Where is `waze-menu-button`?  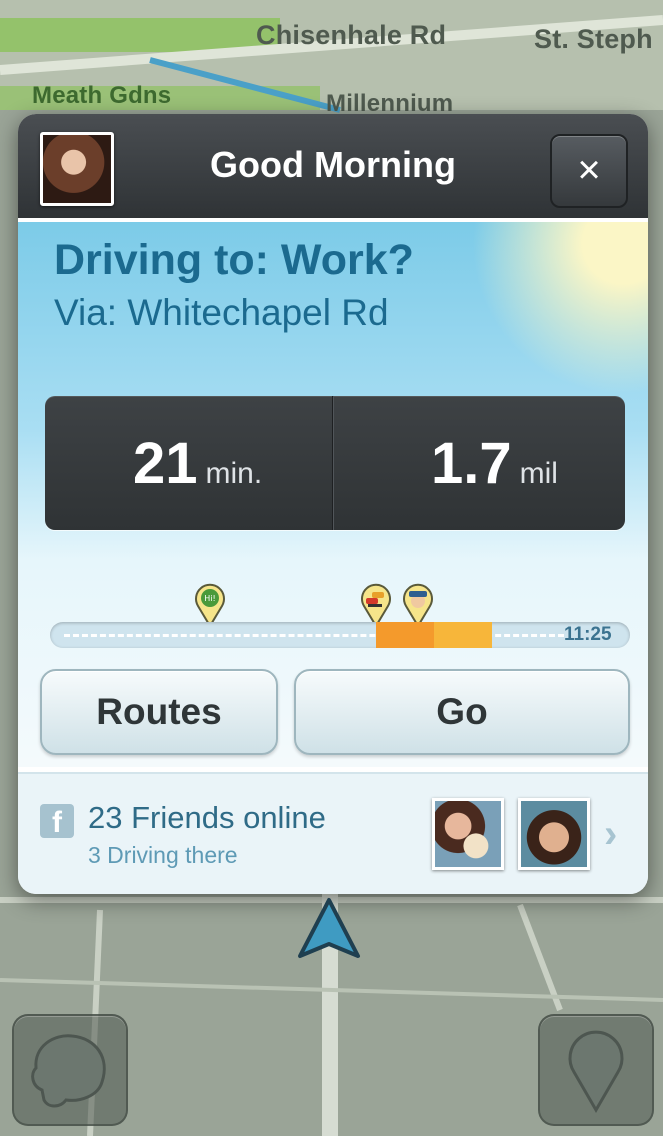
waze-menu-button is located at coordinates (70, 1070).